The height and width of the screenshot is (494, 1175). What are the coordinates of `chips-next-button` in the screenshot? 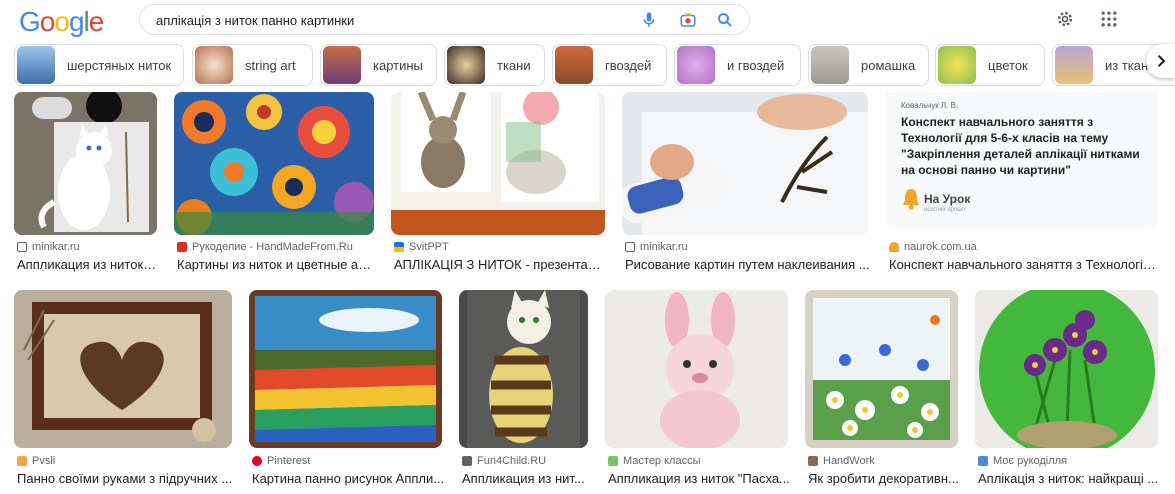 It's located at (1160, 61).